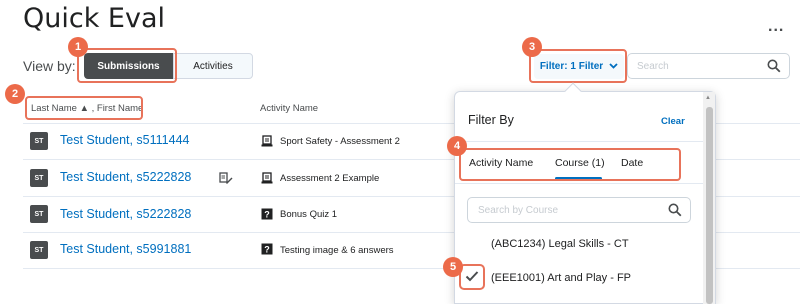 This screenshot has width=800, height=304. I want to click on activity-name: Testing image & 6 answers, so click(337, 250).